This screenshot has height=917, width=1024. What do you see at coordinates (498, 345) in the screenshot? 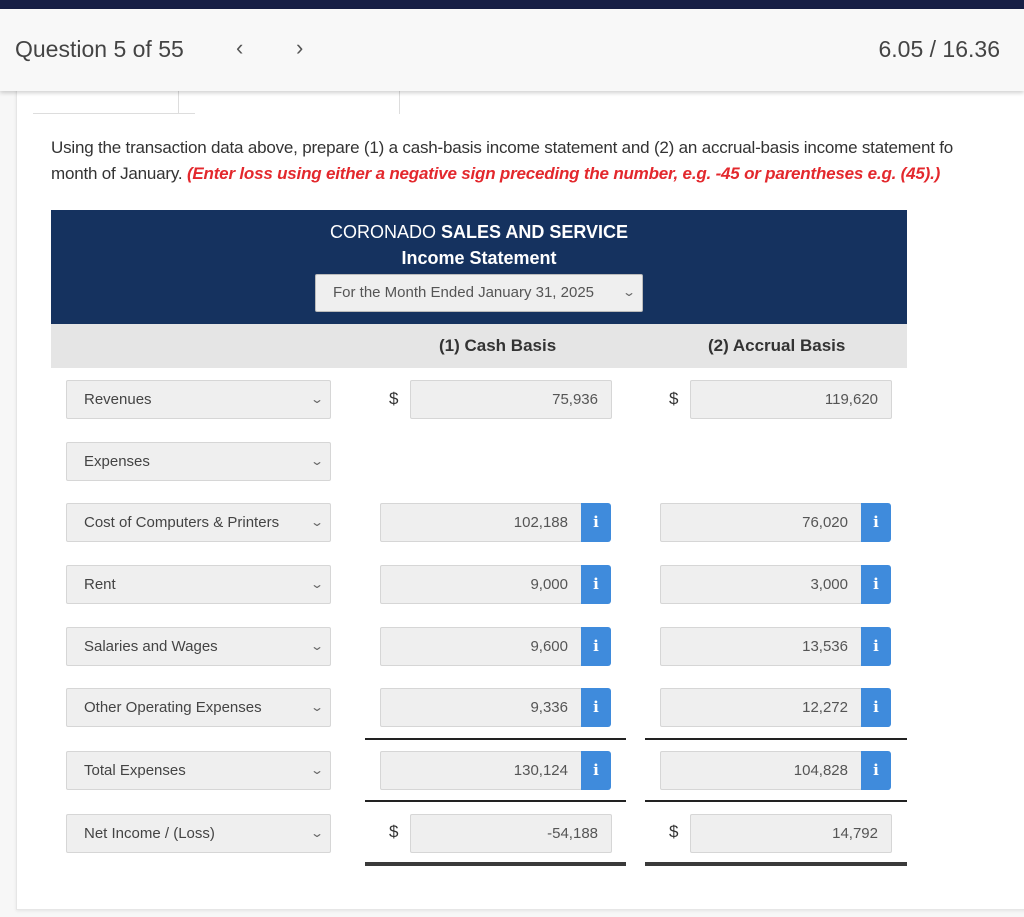
I see `column-cash-basis: (1) Cash Basis` at bounding box center [498, 345].